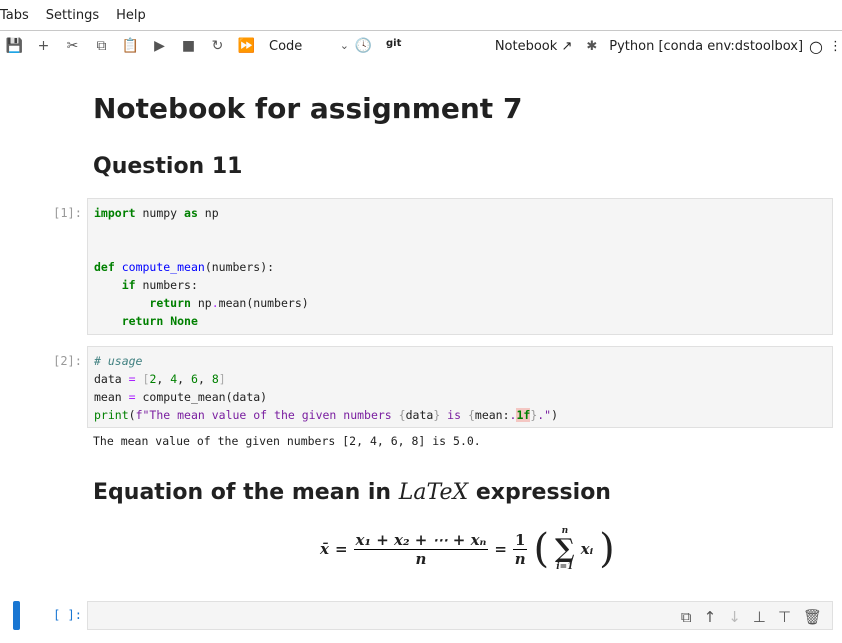  I want to click on code-line: import numpy as np, so click(460, 213).